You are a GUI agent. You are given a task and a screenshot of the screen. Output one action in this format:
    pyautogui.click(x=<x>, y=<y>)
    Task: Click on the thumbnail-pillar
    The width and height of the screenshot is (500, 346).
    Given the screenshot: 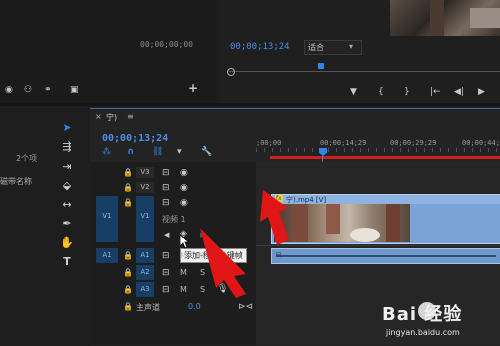 What is the action you would take?
    pyautogui.click(x=393, y=223)
    